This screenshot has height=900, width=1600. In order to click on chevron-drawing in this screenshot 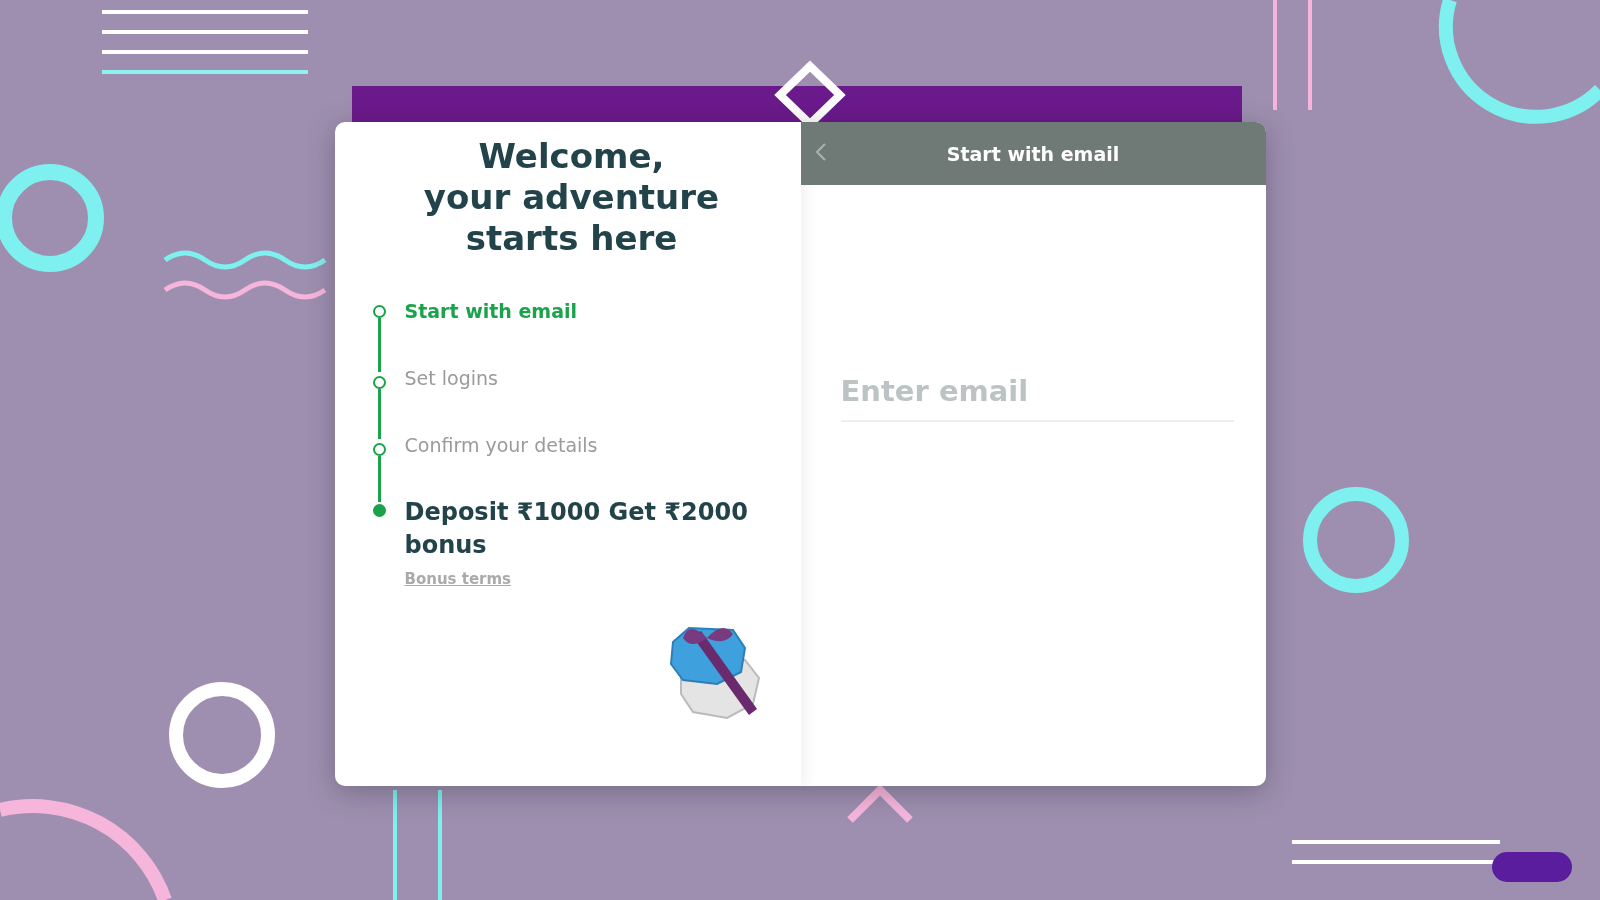, I will do `click(880, 803)`.